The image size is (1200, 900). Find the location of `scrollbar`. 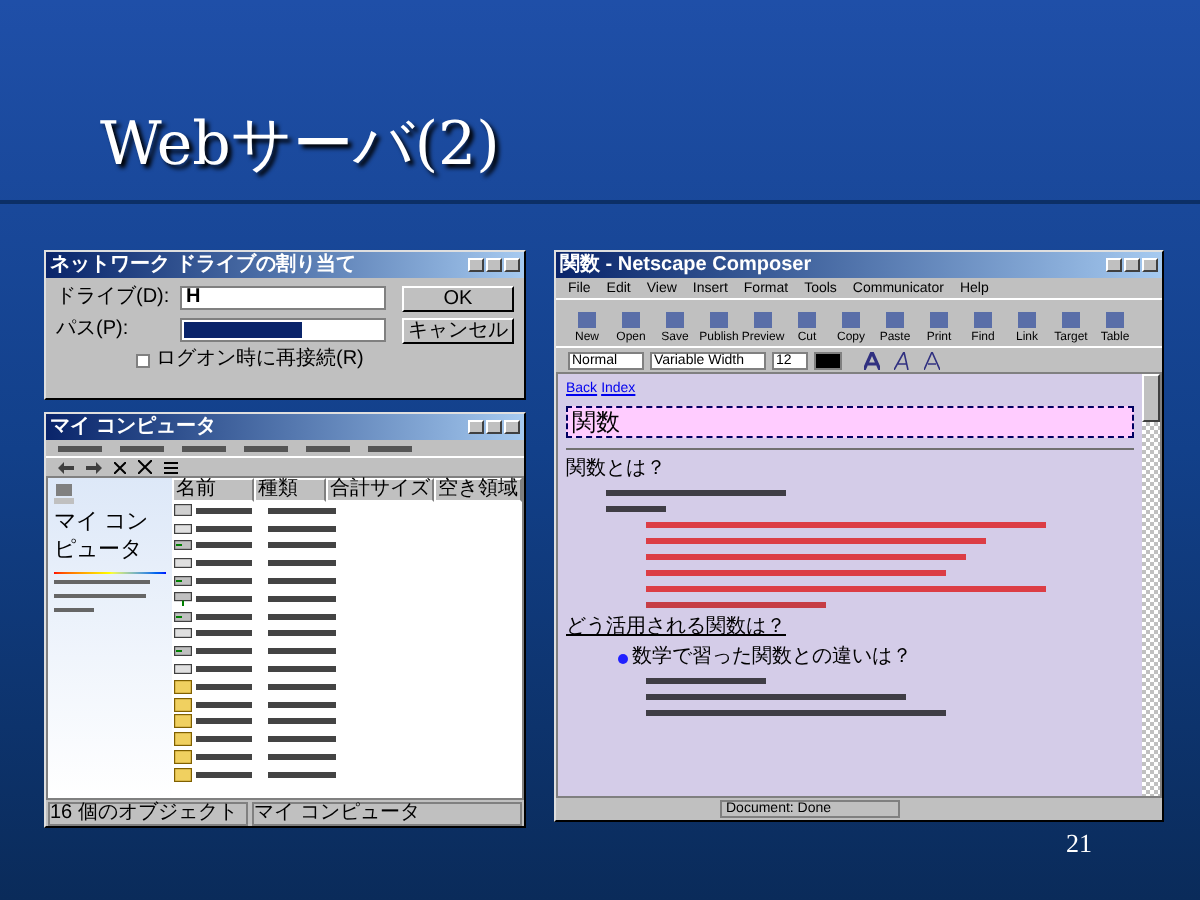

scrollbar is located at coordinates (1151, 585).